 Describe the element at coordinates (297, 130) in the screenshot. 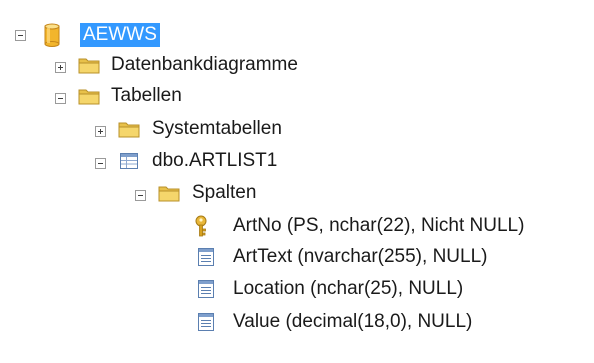

I see `tree-node-systemtabellen: Systemtabellen` at that location.